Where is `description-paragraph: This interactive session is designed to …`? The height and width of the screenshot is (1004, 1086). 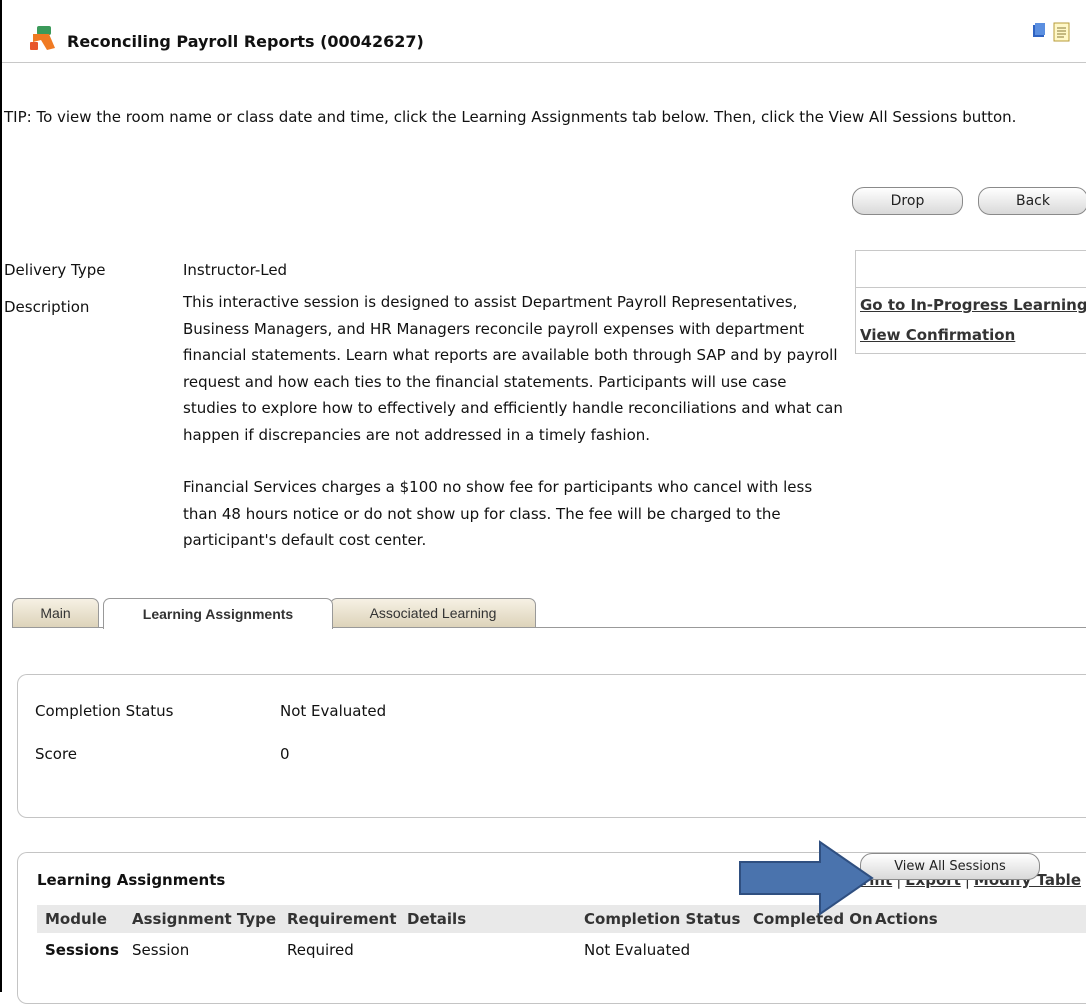
description-paragraph: This interactive session is designed to … is located at coordinates (513, 368).